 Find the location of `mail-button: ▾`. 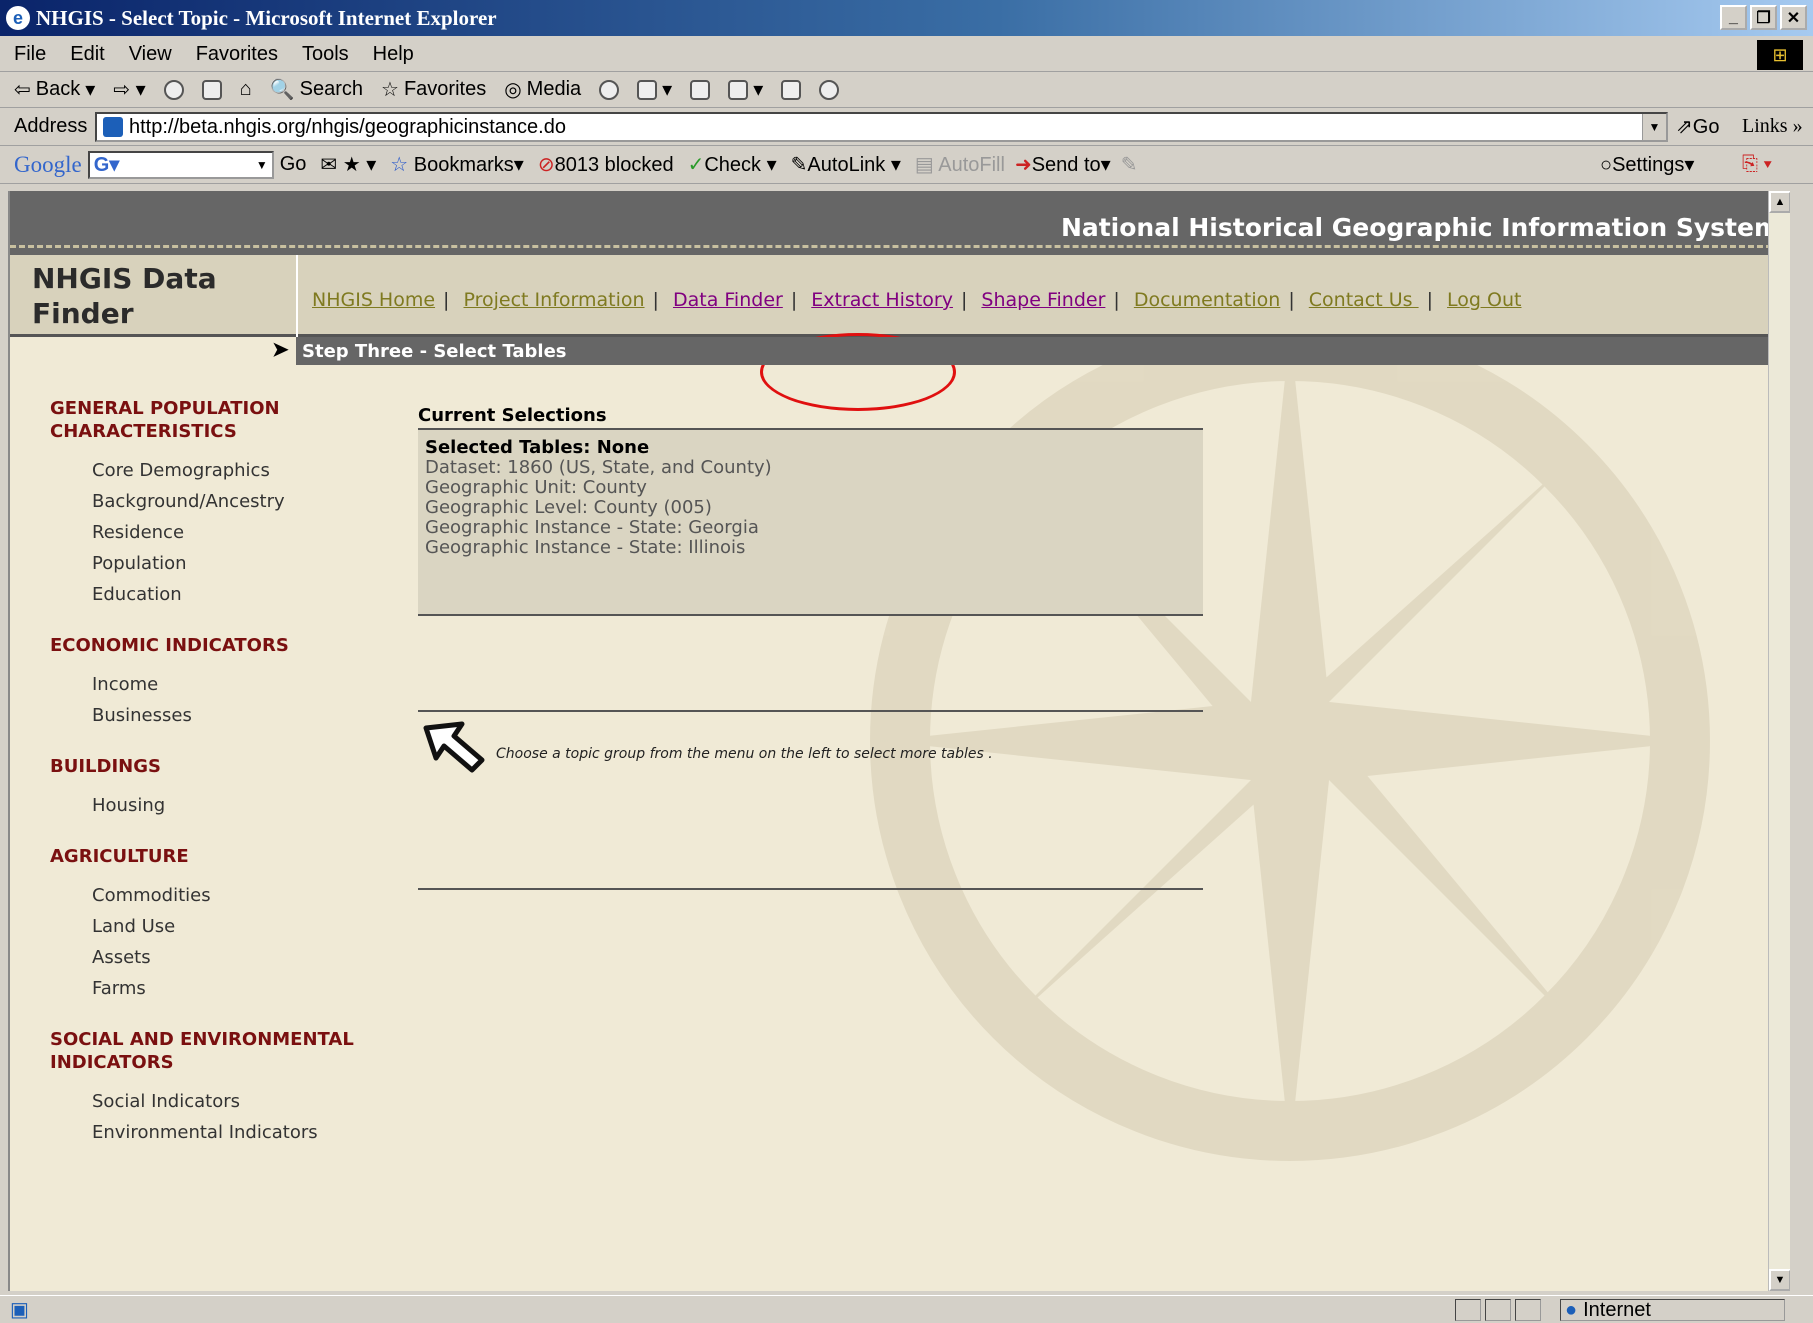

mail-button: ▾ is located at coordinates (654, 89).